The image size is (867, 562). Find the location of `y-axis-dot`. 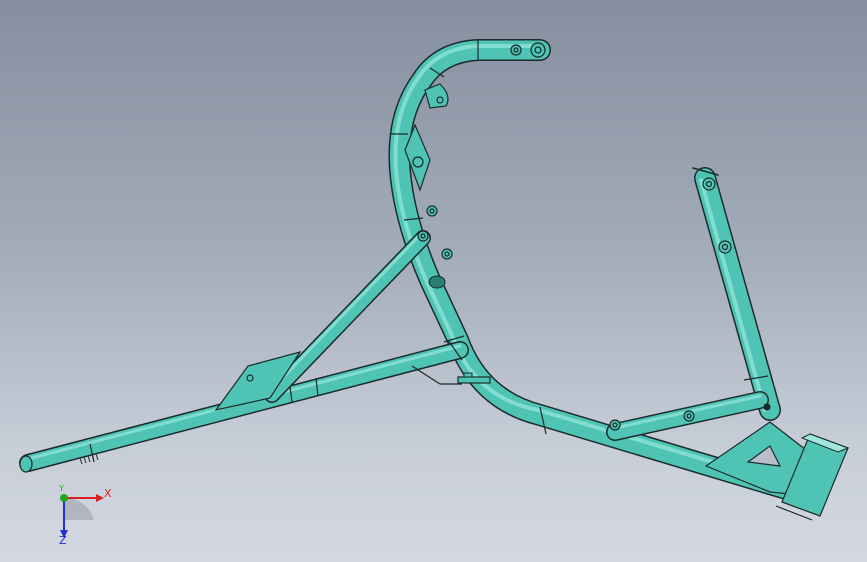

y-axis-dot is located at coordinates (64, 498).